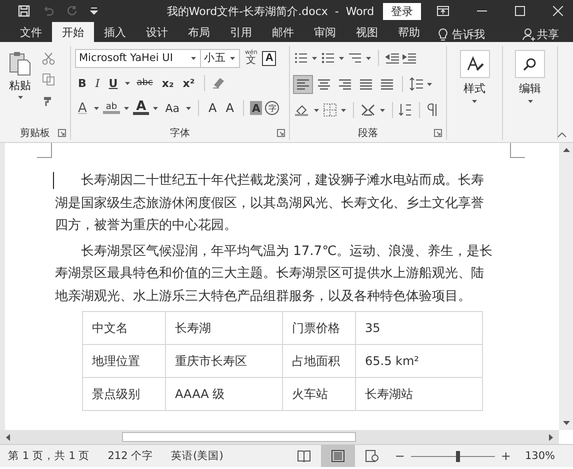 The image size is (573, 469). Describe the element at coordinates (330, 110) in the screenshot. I see `borders-icon` at that location.